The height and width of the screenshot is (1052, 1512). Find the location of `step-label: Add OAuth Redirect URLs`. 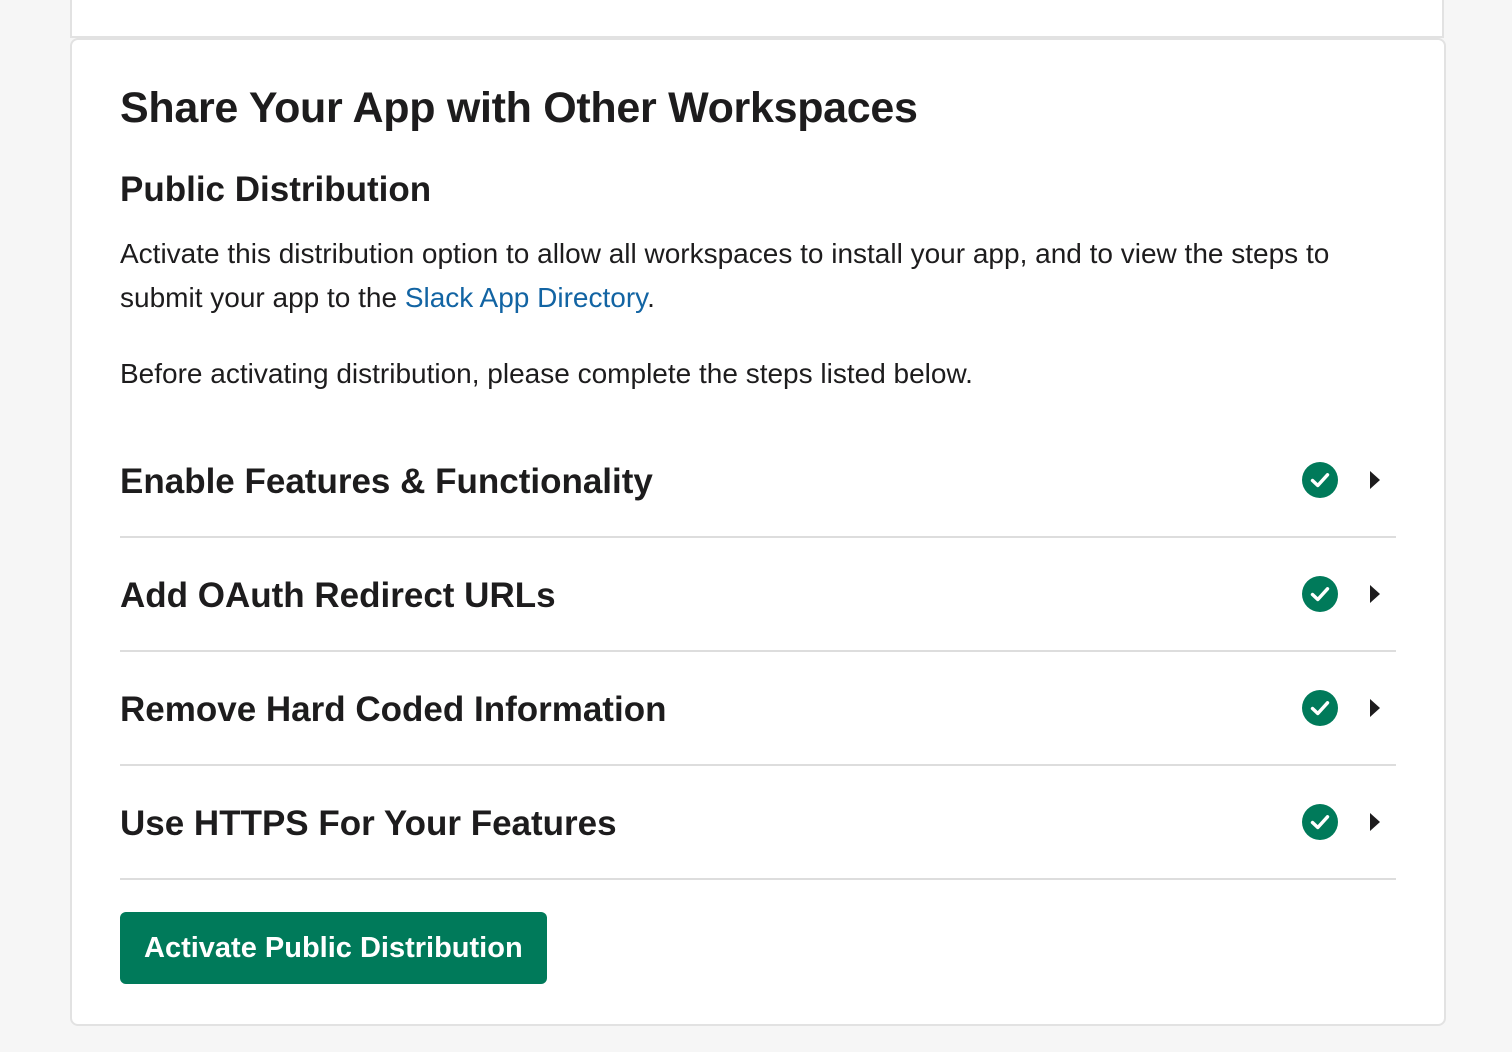

step-label: Add OAuth Redirect URLs is located at coordinates (338, 595).